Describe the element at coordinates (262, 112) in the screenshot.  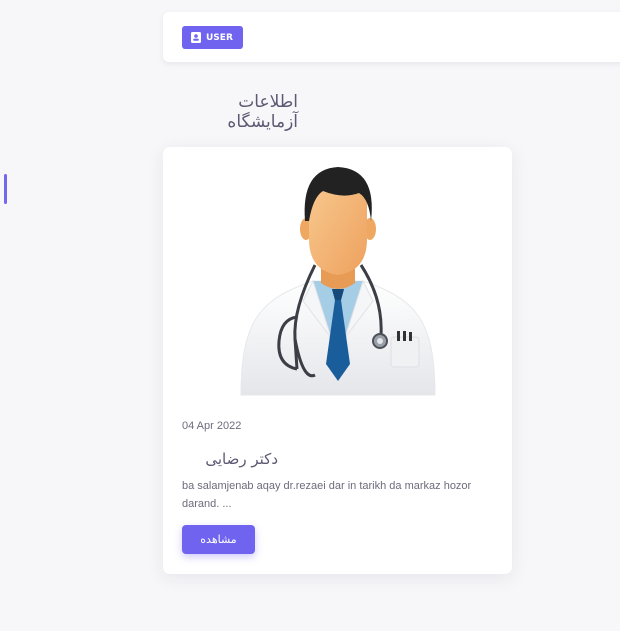
I see `page-title: اطلاعات آزمایشگاه` at that location.